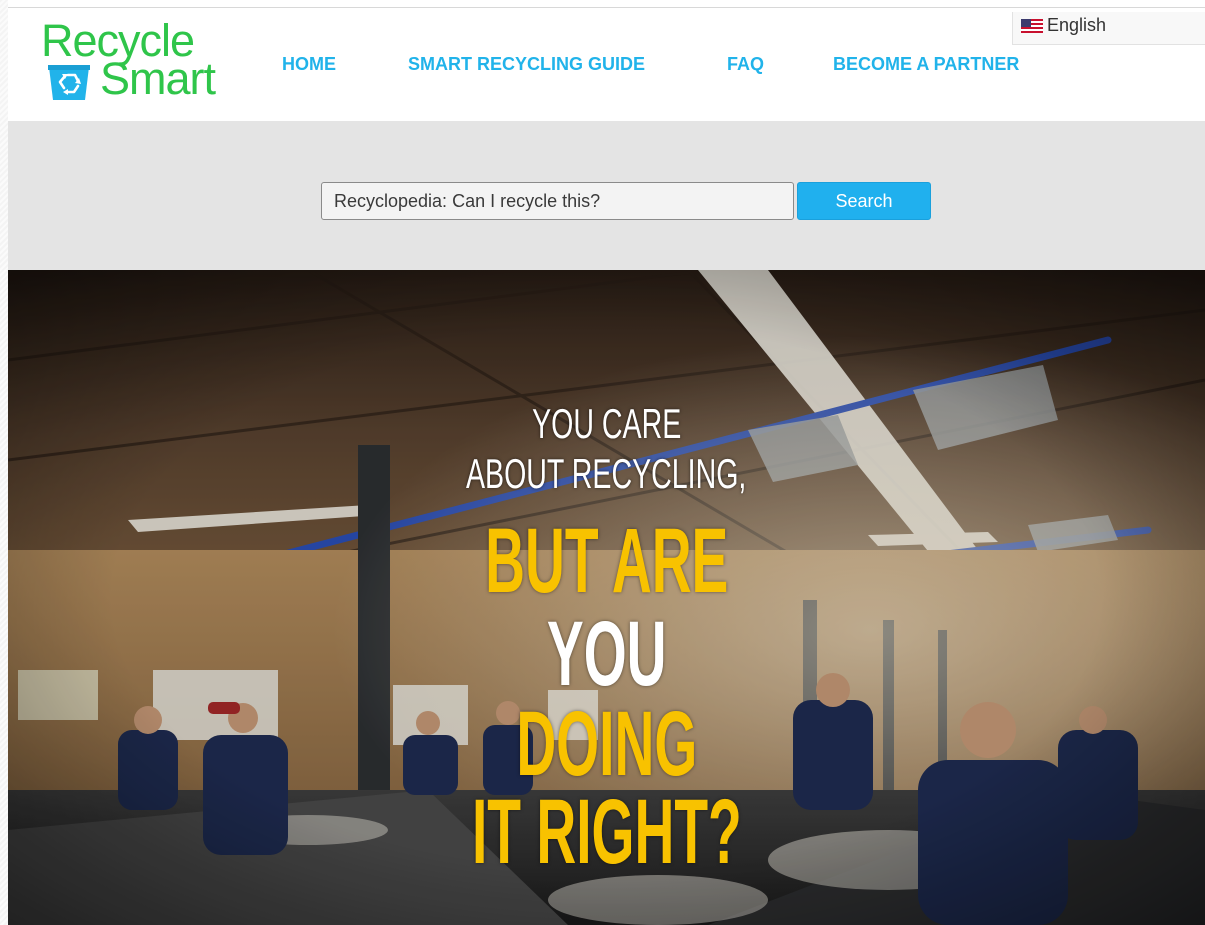 The height and width of the screenshot is (925, 1205). What do you see at coordinates (1108, 28) in the screenshot?
I see `language-selector: English` at bounding box center [1108, 28].